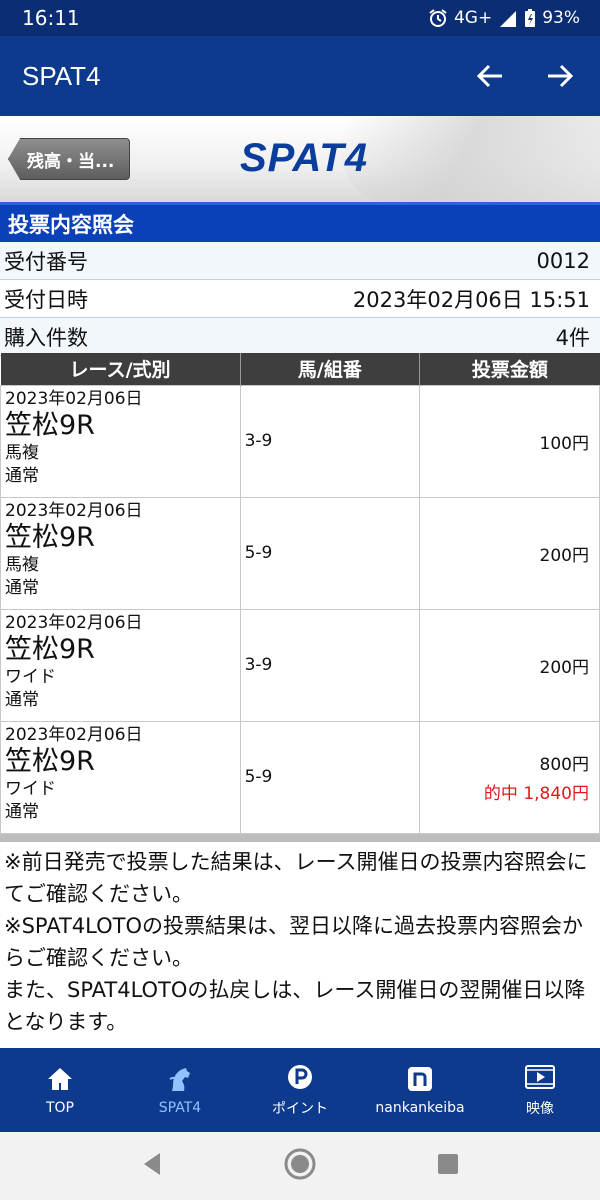 The image size is (600, 1200). Describe the element at coordinates (508, 18) in the screenshot. I see `signal-icon` at that location.